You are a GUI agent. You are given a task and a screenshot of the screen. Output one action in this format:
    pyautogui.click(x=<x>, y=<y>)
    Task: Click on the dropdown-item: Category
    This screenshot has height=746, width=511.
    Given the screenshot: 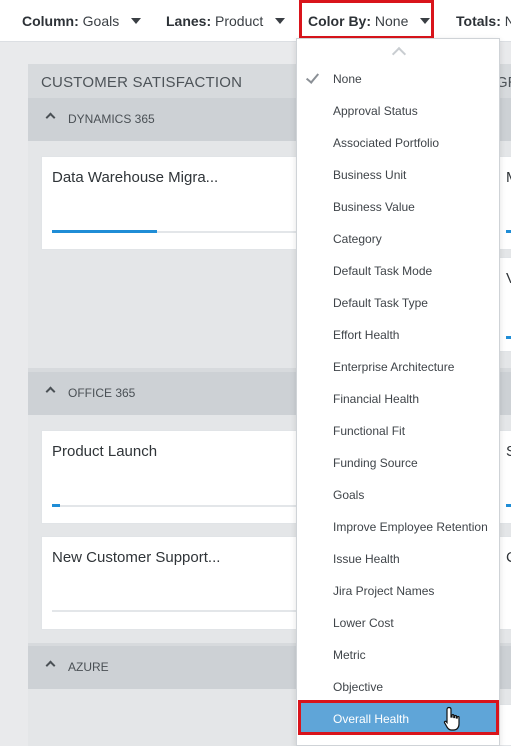 What is the action you would take?
    pyautogui.click(x=398, y=239)
    